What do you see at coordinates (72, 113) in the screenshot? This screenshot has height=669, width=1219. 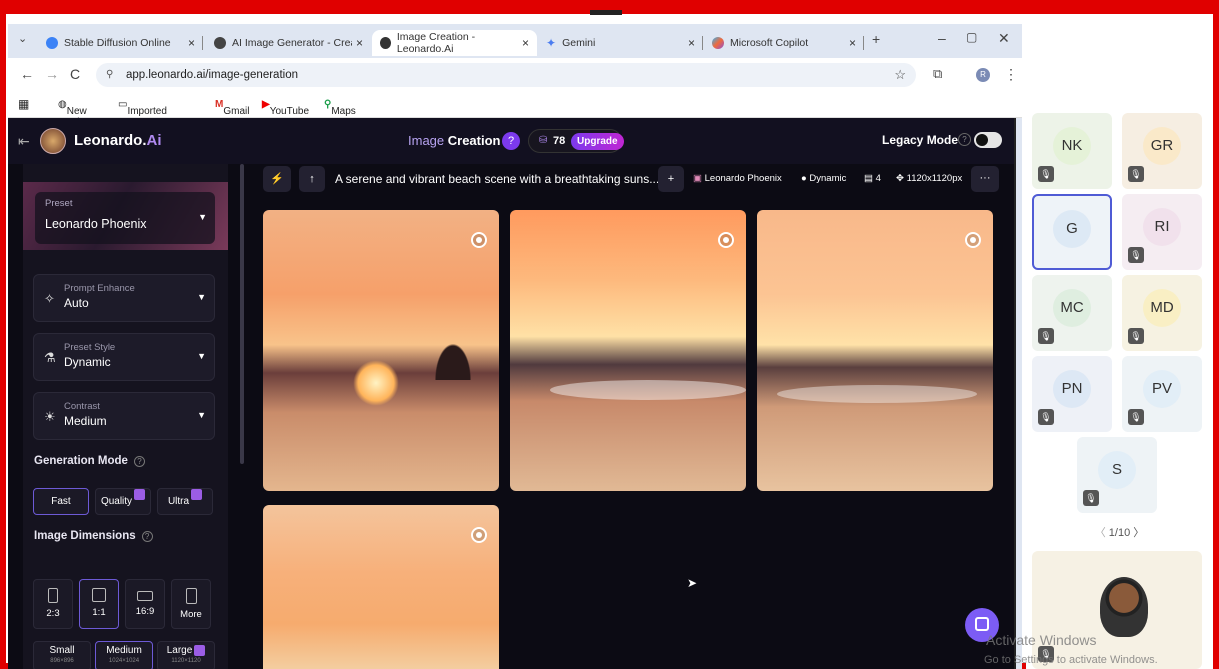 I see `bookmark-new-tab: ◍ New Tab` at bounding box center [72, 113].